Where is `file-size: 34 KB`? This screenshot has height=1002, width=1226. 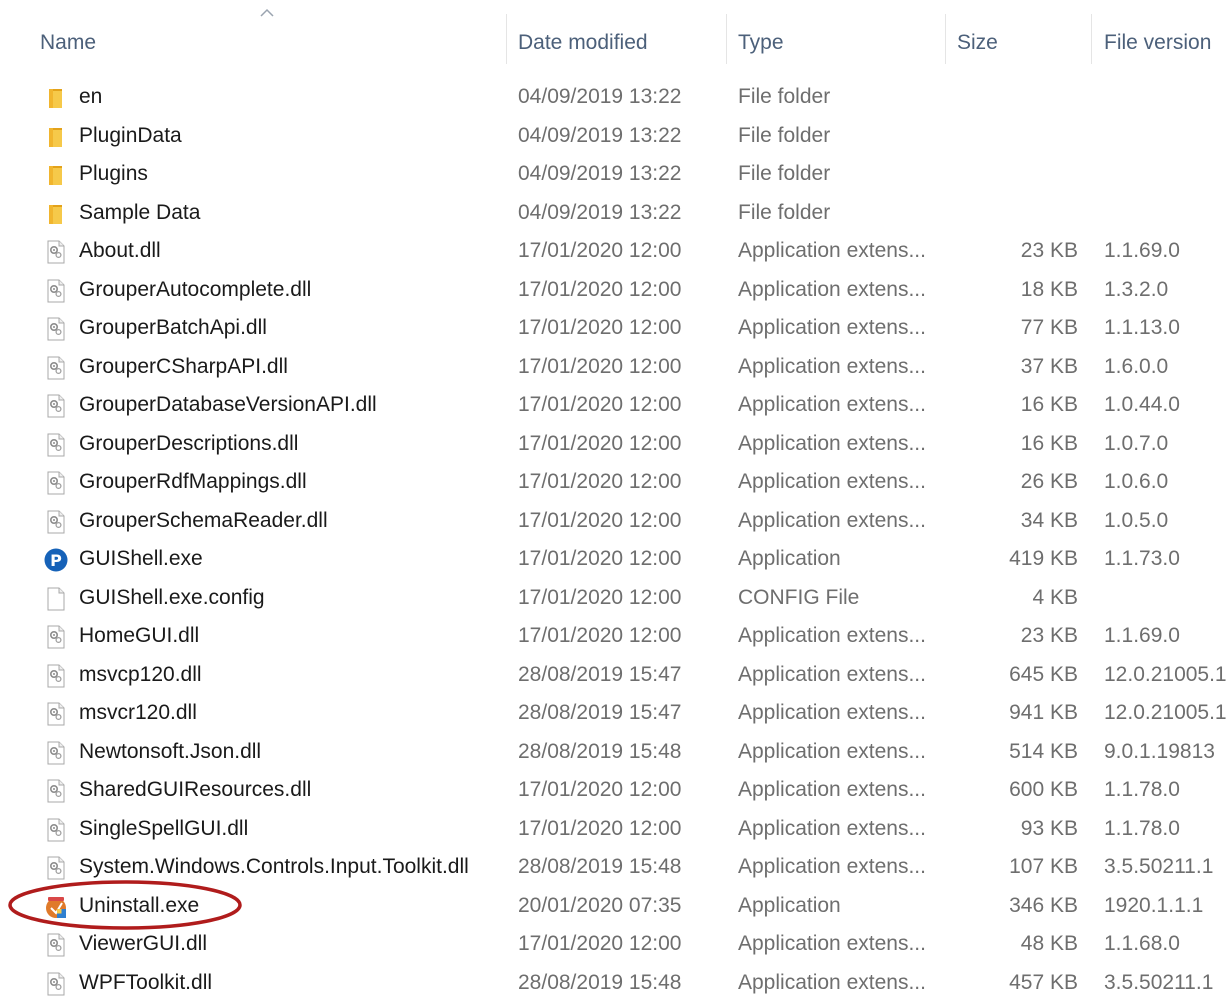
file-size: 34 KB is located at coordinates (1014, 521).